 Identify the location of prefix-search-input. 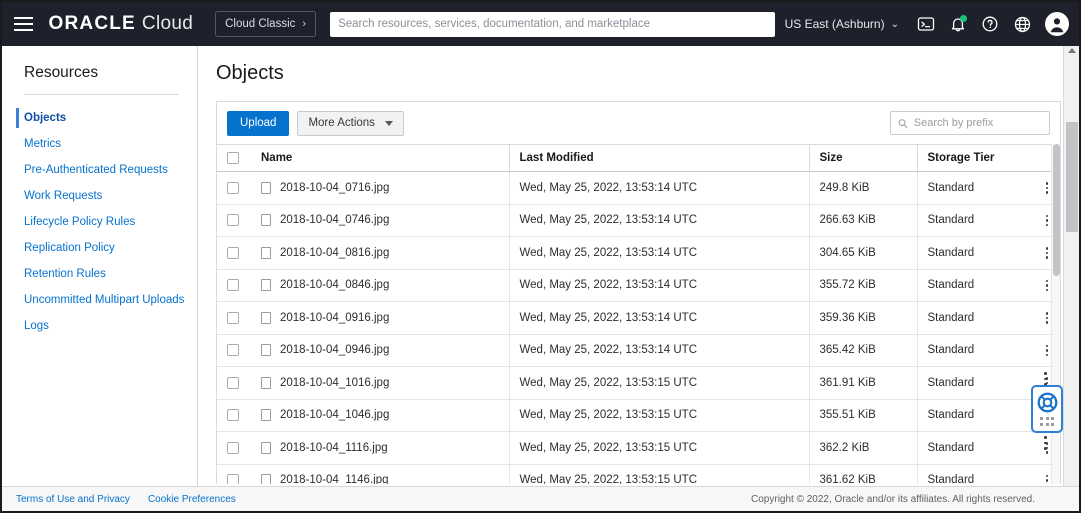
(977, 123).